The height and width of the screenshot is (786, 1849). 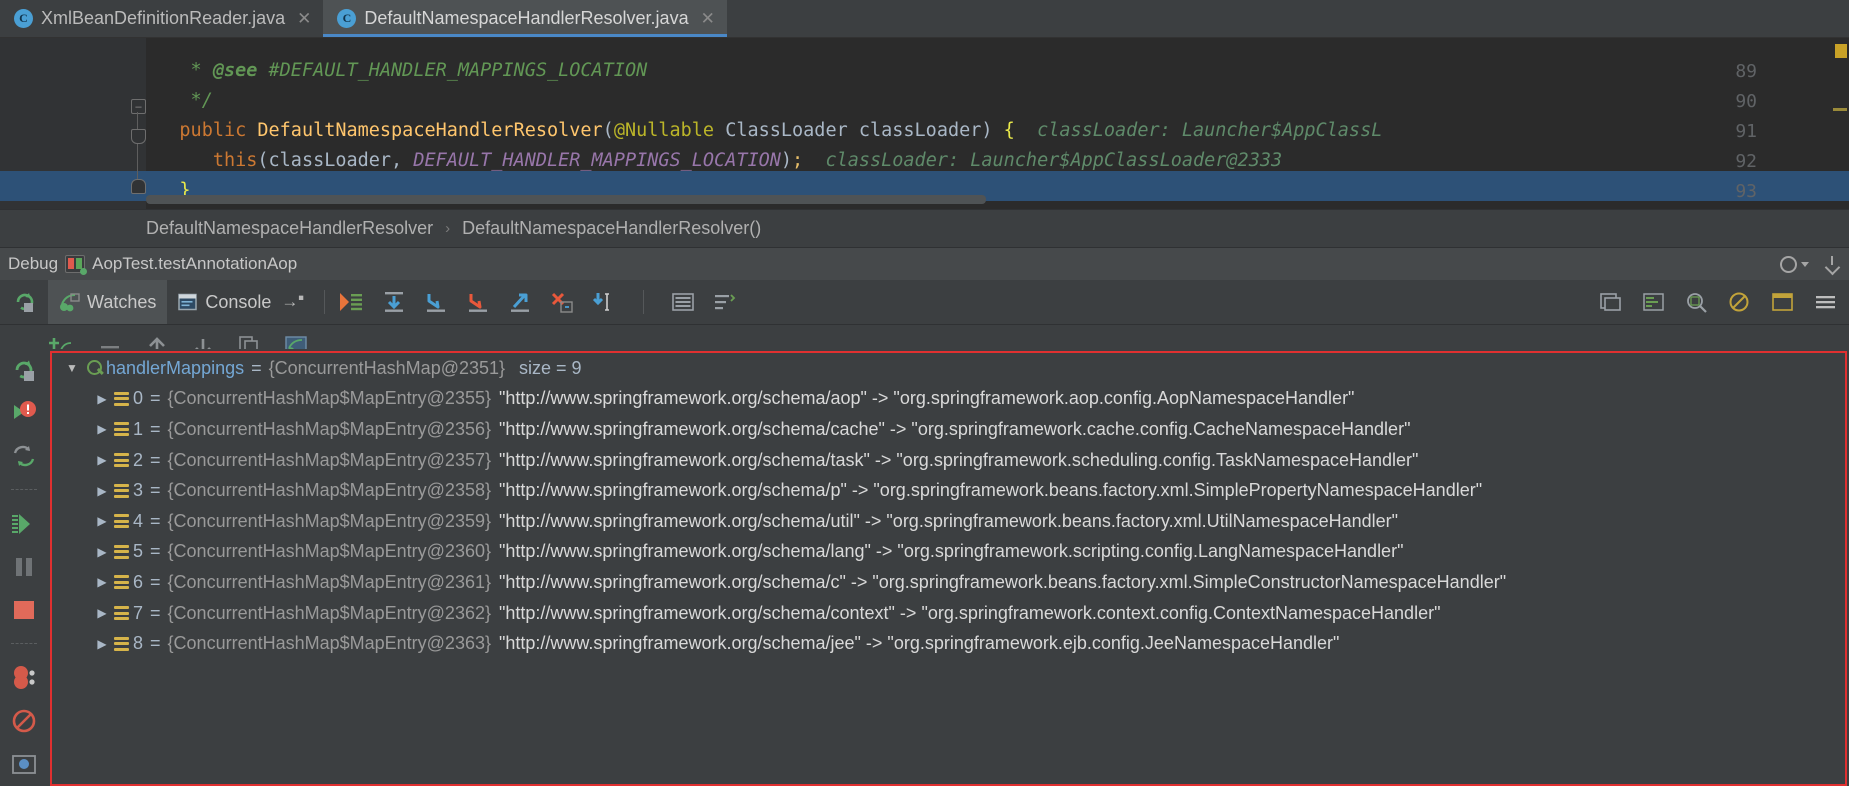 I want to click on download-icon, so click(x=1832, y=264).